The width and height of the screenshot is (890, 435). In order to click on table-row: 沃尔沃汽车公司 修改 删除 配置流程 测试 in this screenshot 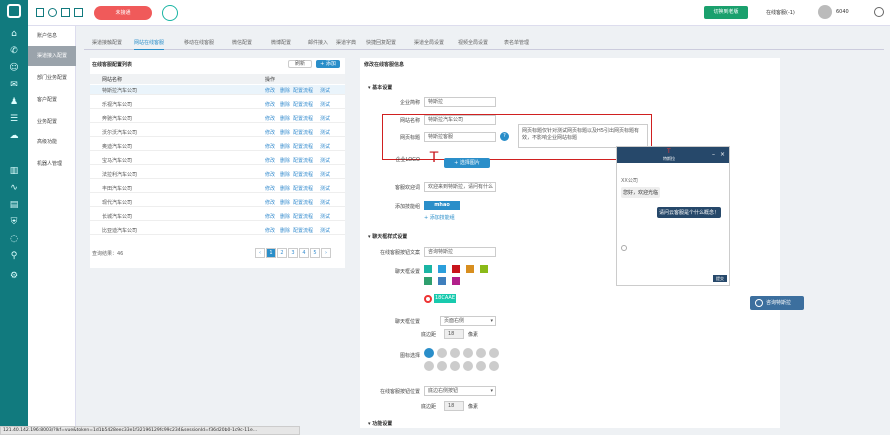, I will do `click(217, 132)`.